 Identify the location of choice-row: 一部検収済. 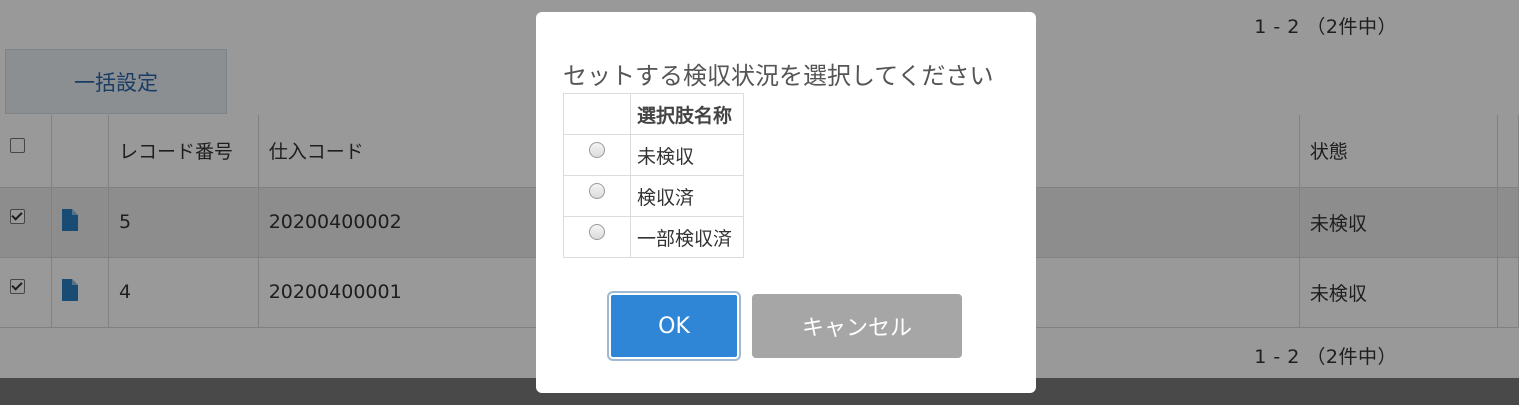
(653, 237).